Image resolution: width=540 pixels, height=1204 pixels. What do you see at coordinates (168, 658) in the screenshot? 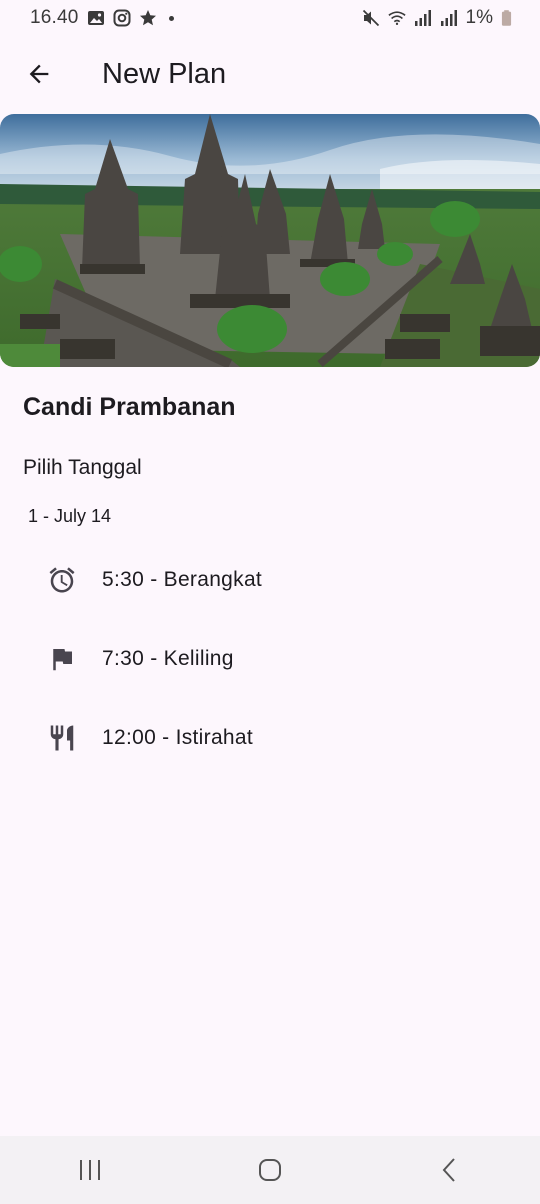
I see `schedule-item-text: 7:30 - Keliling` at bounding box center [168, 658].